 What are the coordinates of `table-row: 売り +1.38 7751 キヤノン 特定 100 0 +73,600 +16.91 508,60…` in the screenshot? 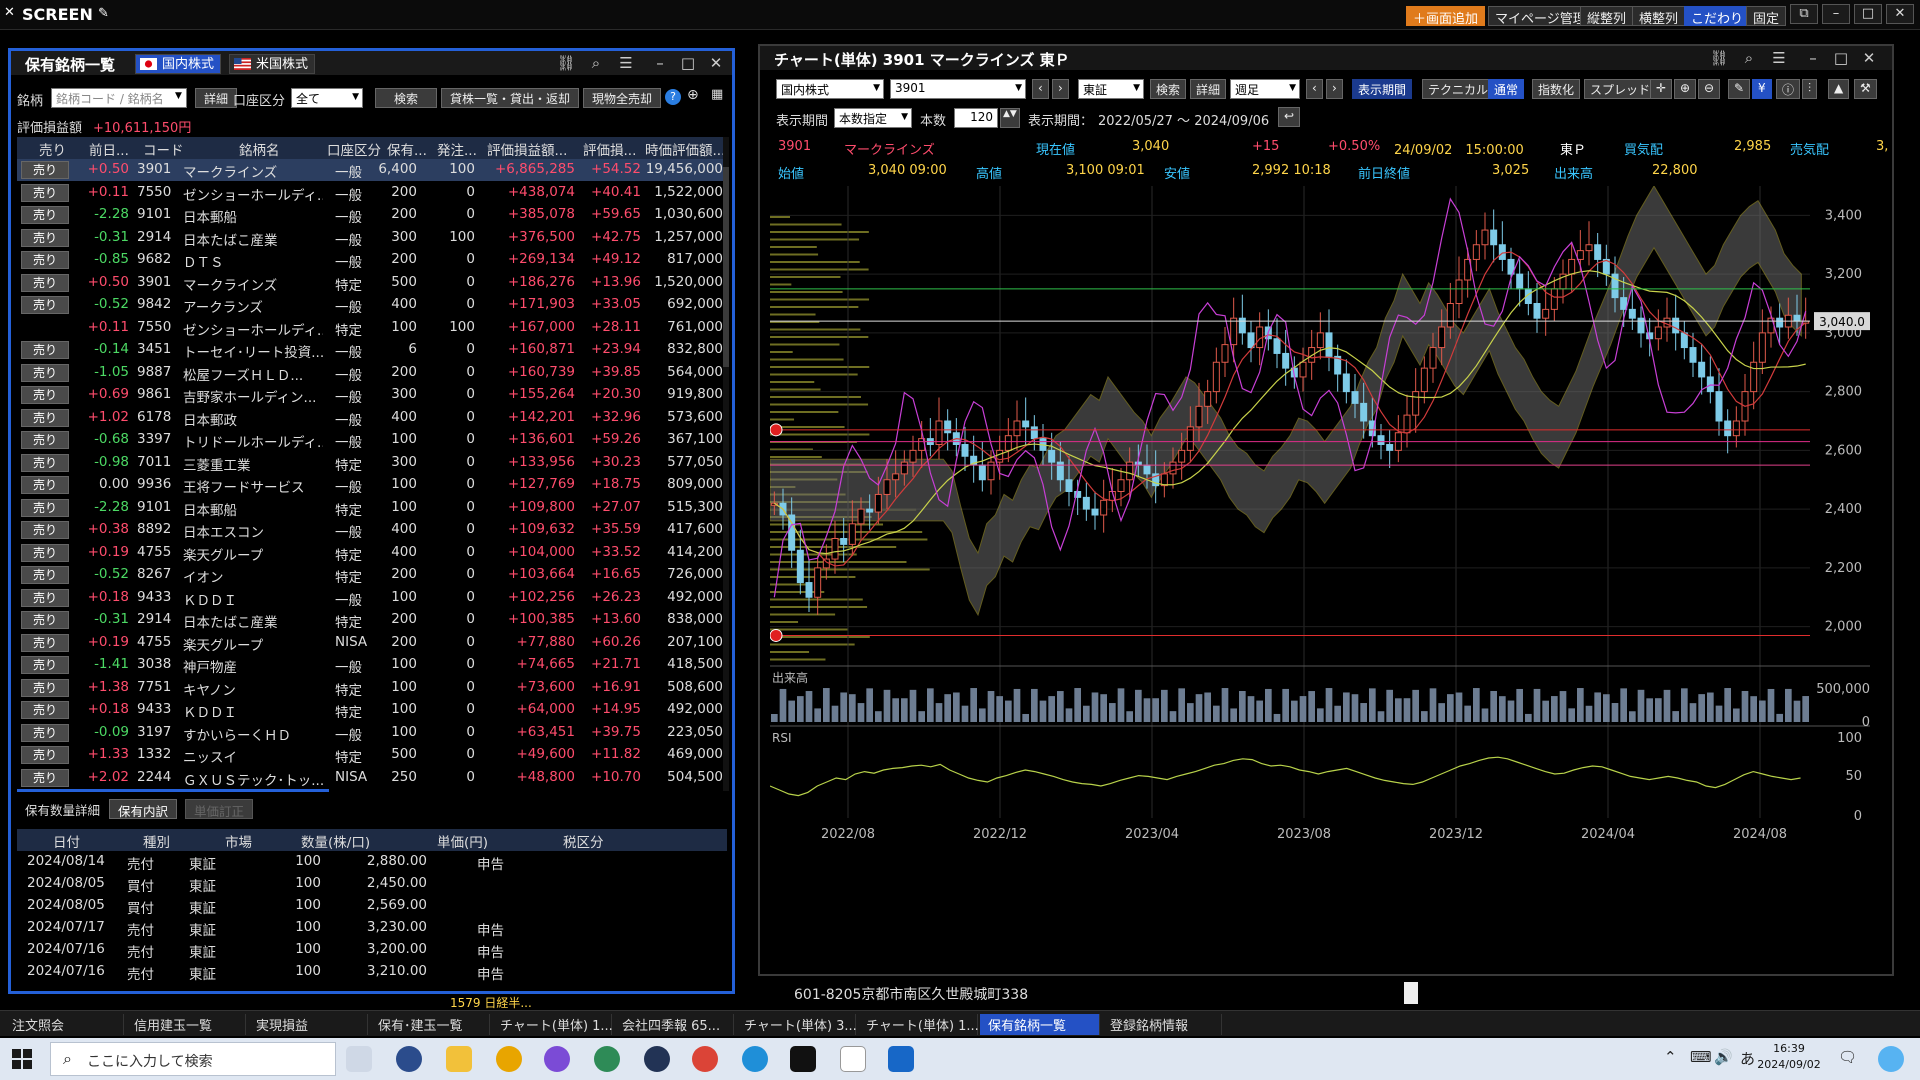 It's located at (373, 688).